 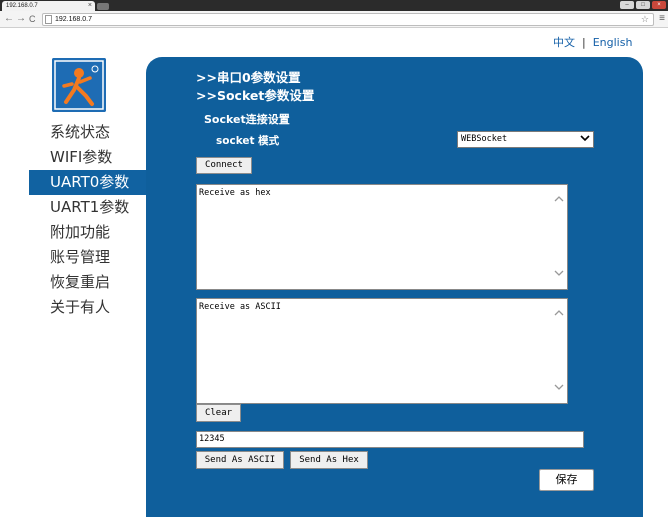 What do you see at coordinates (87, 182) in the screenshot?
I see `sidebar-item-uart0: UART0参数` at bounding box center [87, 182].